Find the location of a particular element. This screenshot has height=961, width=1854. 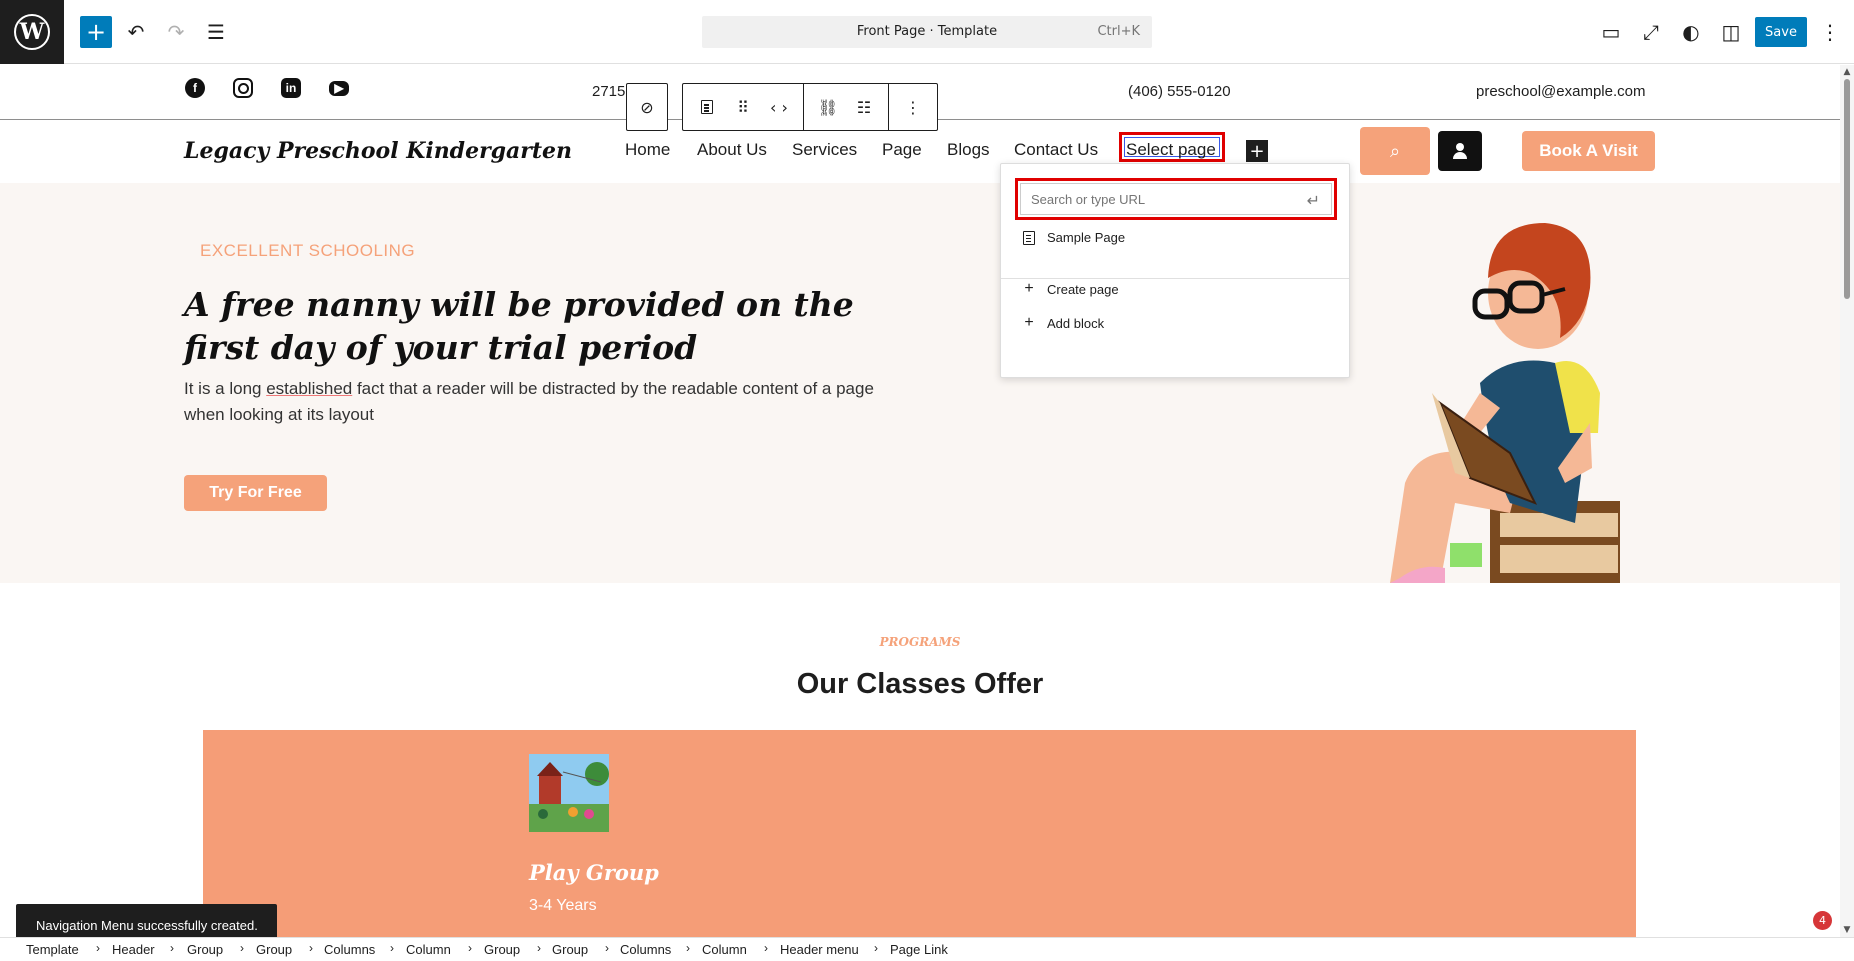

youtube-link: ▶ is located at coordinates (339, 88).